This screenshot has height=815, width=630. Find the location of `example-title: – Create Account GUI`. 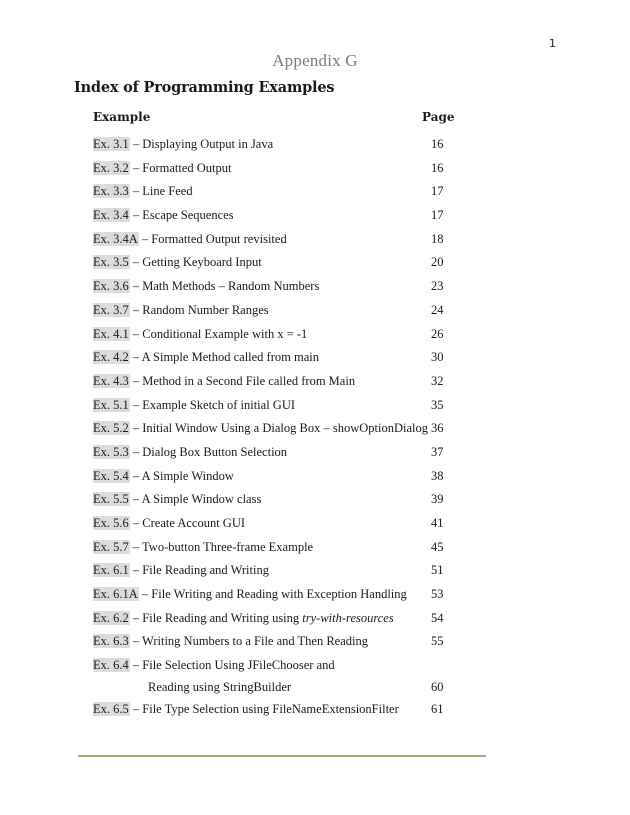

example-title: – Create Account GUI is located at coordinates (187, 523).